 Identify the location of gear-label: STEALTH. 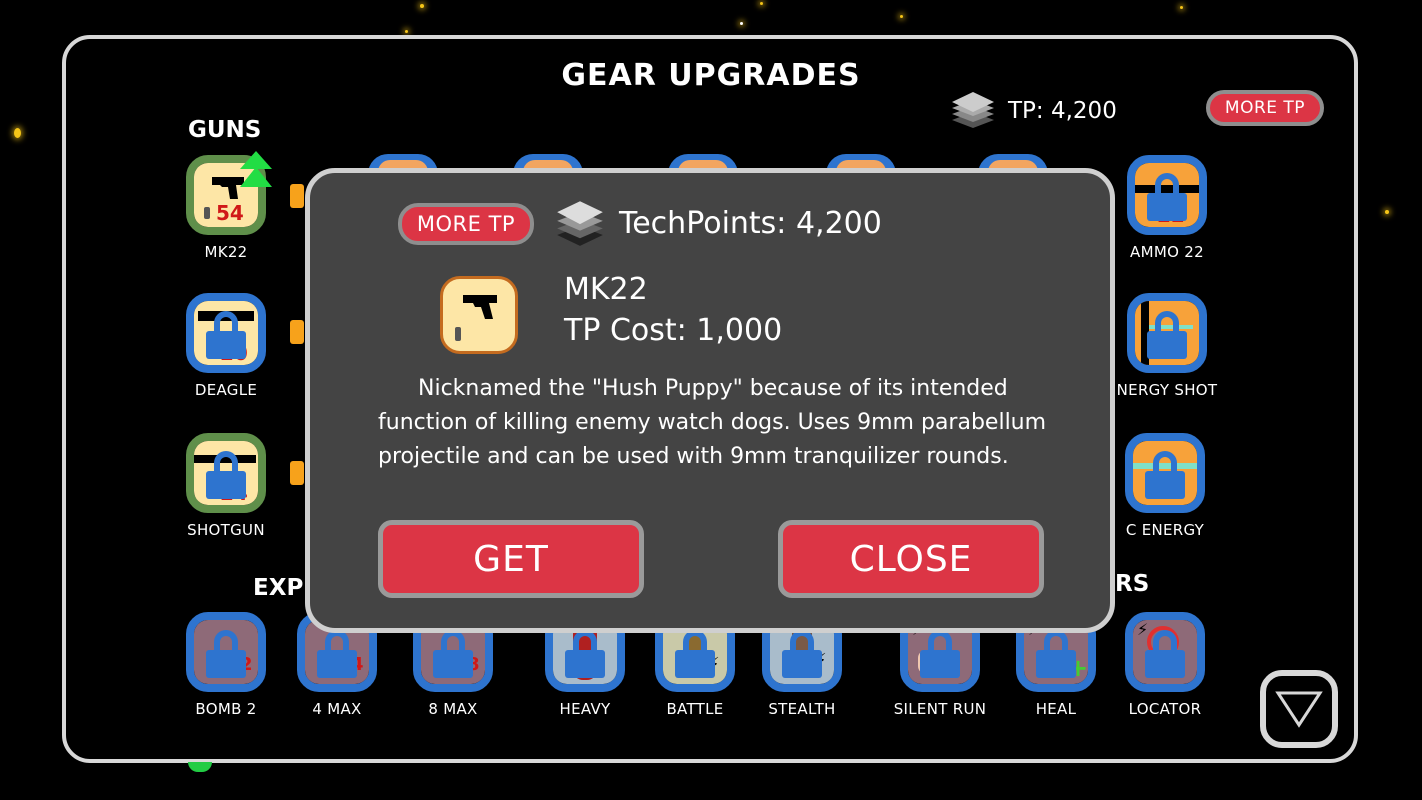
(802, 709).